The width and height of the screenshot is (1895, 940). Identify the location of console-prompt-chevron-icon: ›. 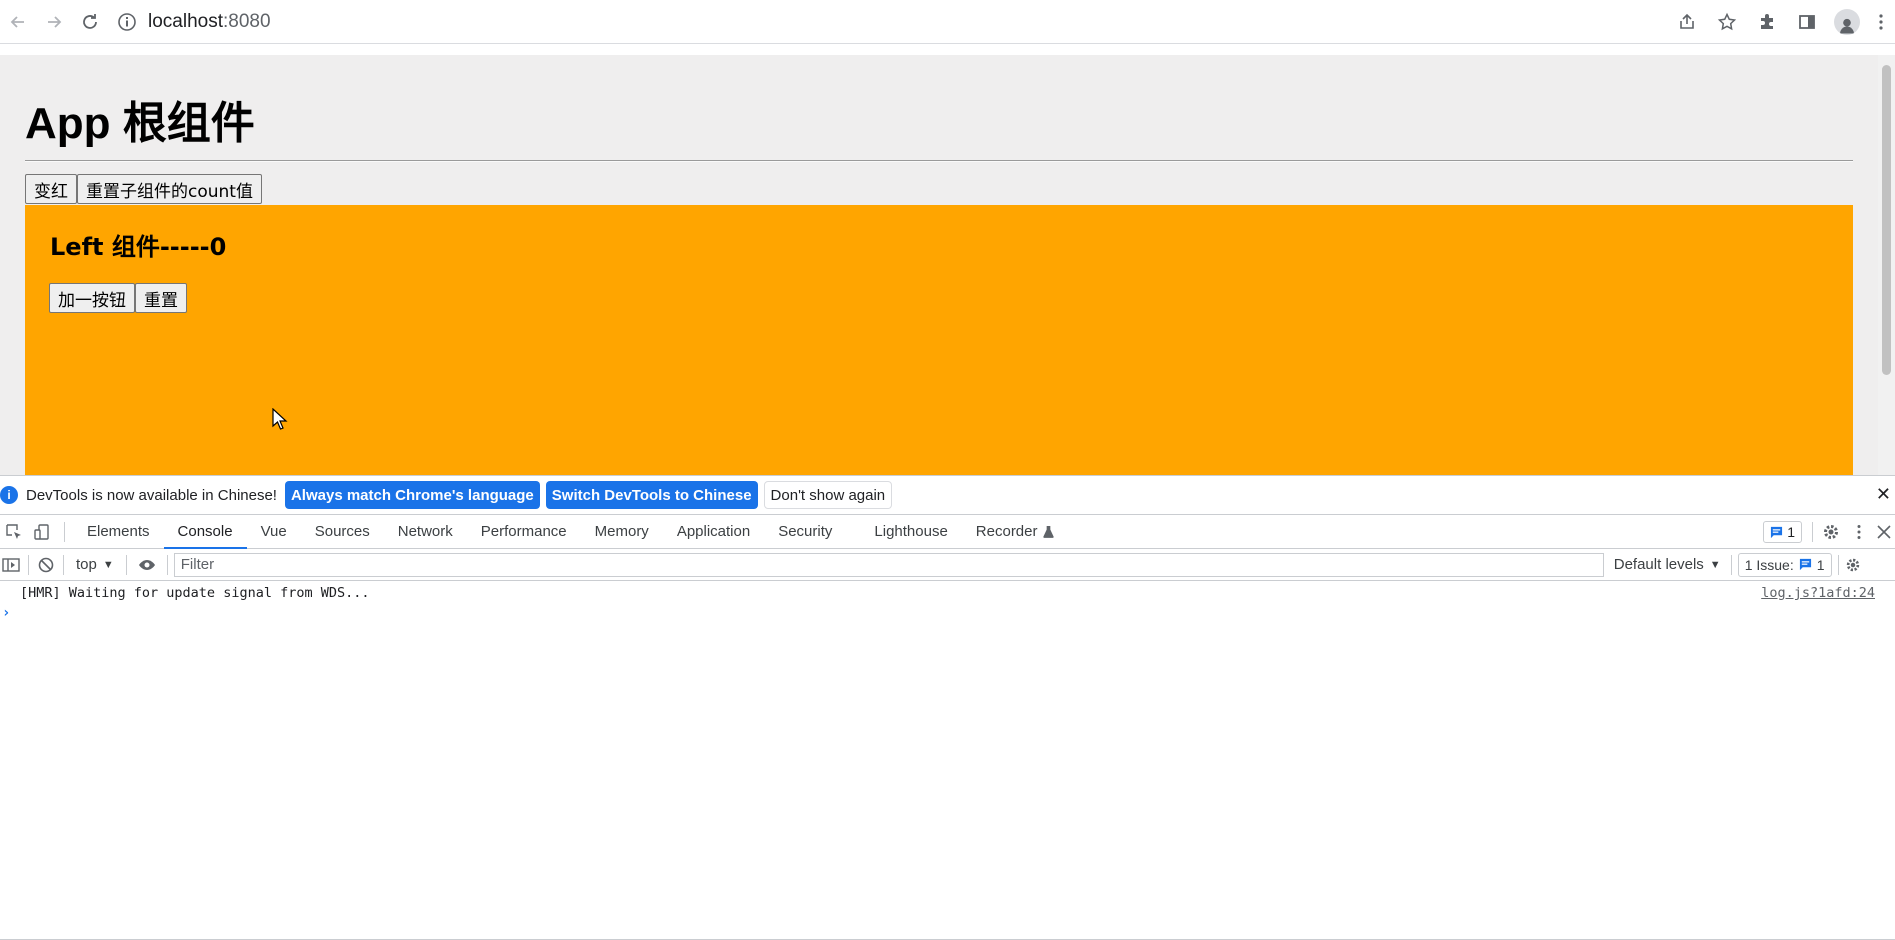
(6, 613).